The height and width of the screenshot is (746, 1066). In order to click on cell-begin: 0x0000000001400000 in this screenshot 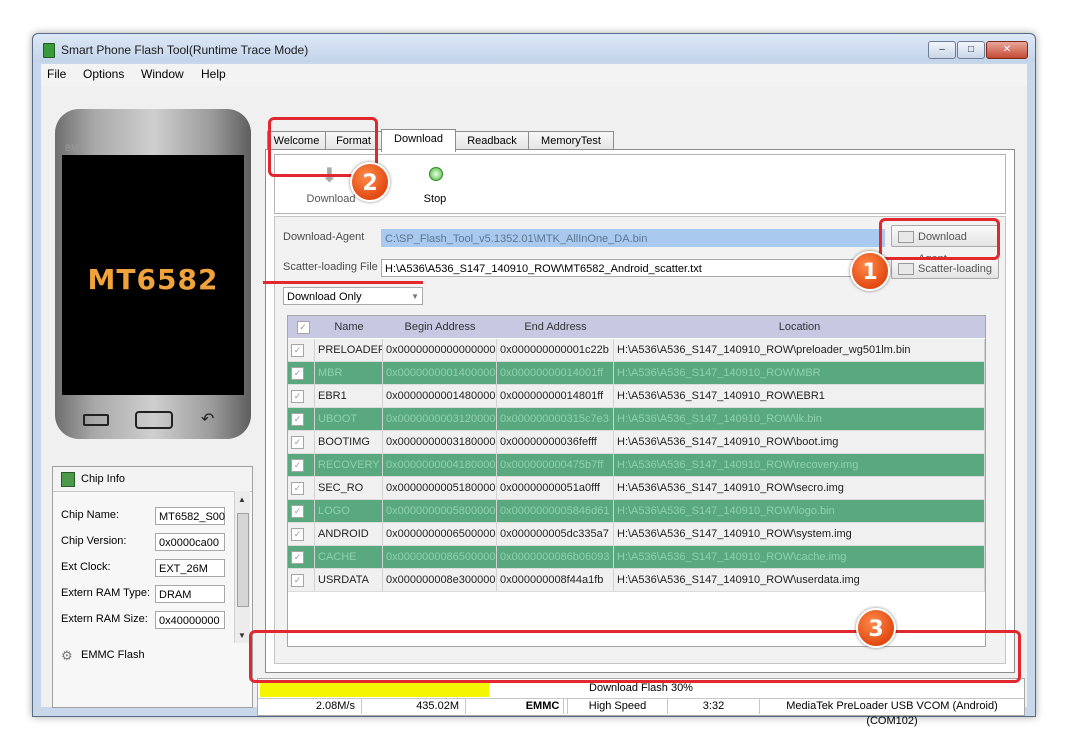, I will do `click(440, 373)`.